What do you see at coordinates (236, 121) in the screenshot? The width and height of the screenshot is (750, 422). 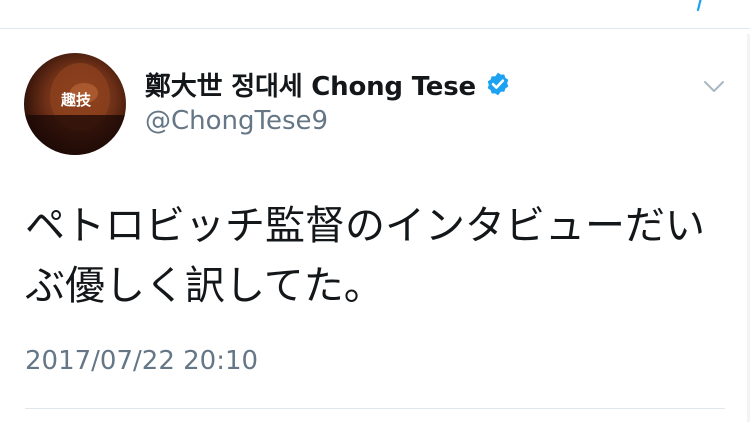 I see `author-handle: @ChongTese9` at bounding box center [236, 121].